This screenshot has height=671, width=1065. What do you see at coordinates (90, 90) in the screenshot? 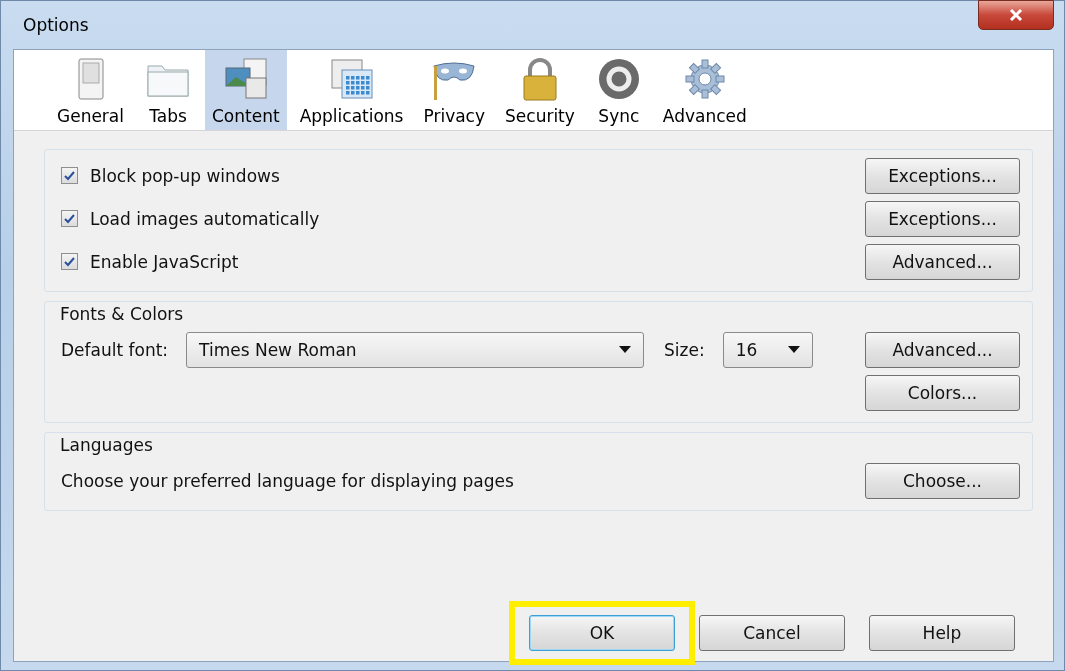
I see `category-tab: General` at bounding box center [90, 90].